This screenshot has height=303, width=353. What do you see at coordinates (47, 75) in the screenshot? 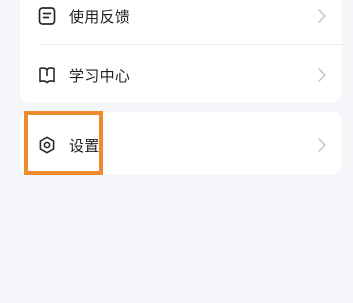
I see `book-icon` at bounding box center [47, 75].